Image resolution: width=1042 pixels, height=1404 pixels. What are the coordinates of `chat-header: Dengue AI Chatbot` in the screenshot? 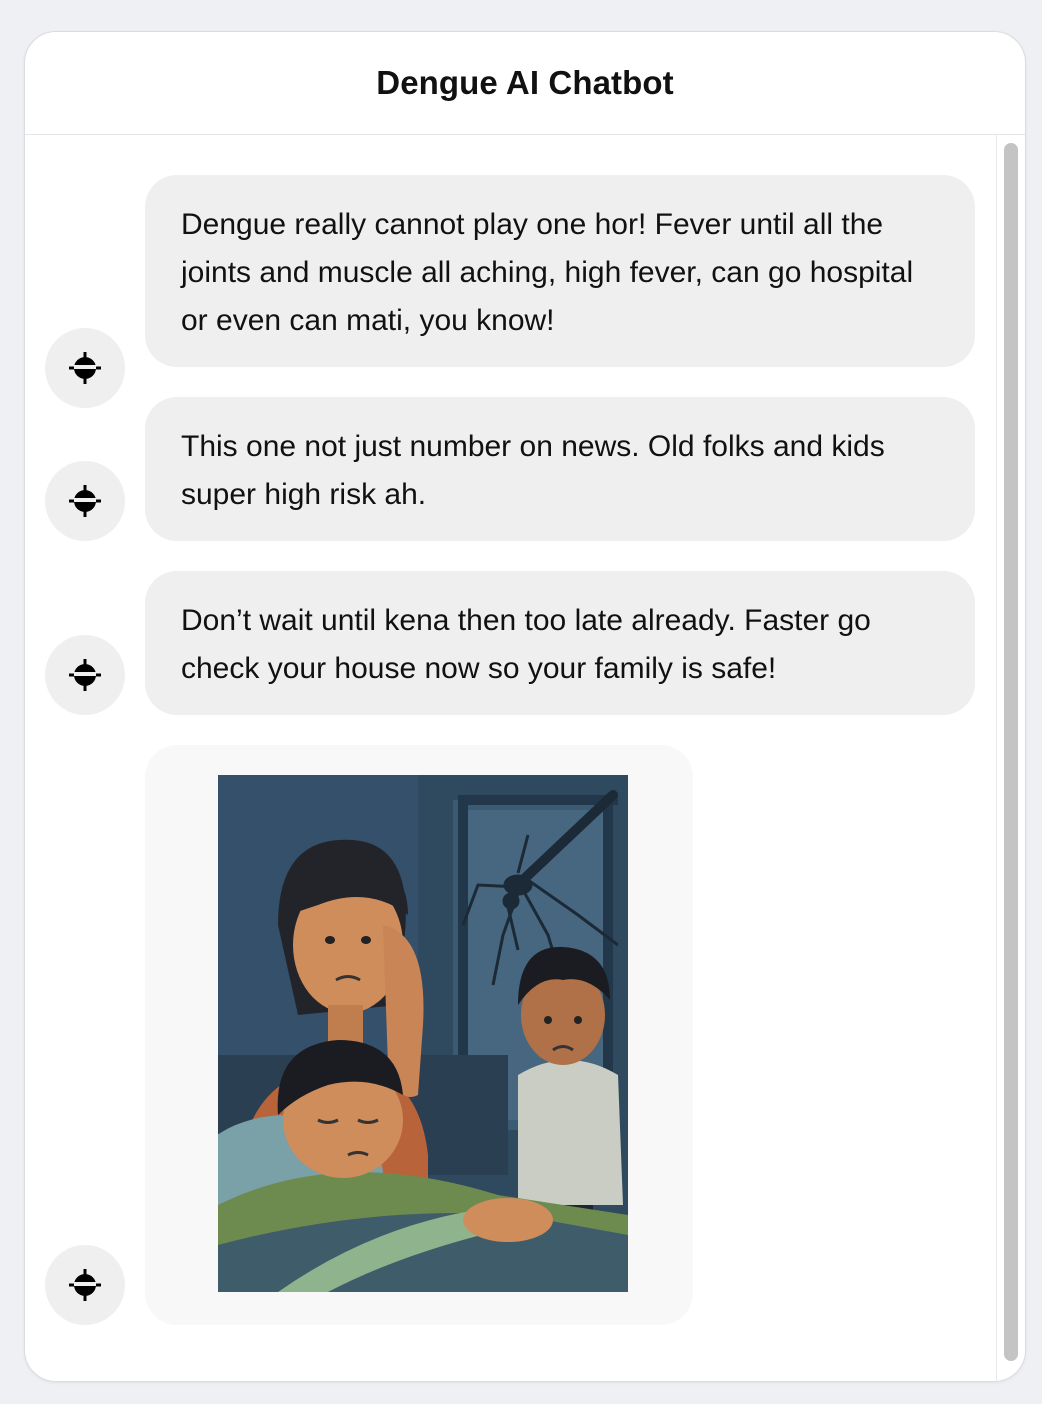 It's located at (525, 83).